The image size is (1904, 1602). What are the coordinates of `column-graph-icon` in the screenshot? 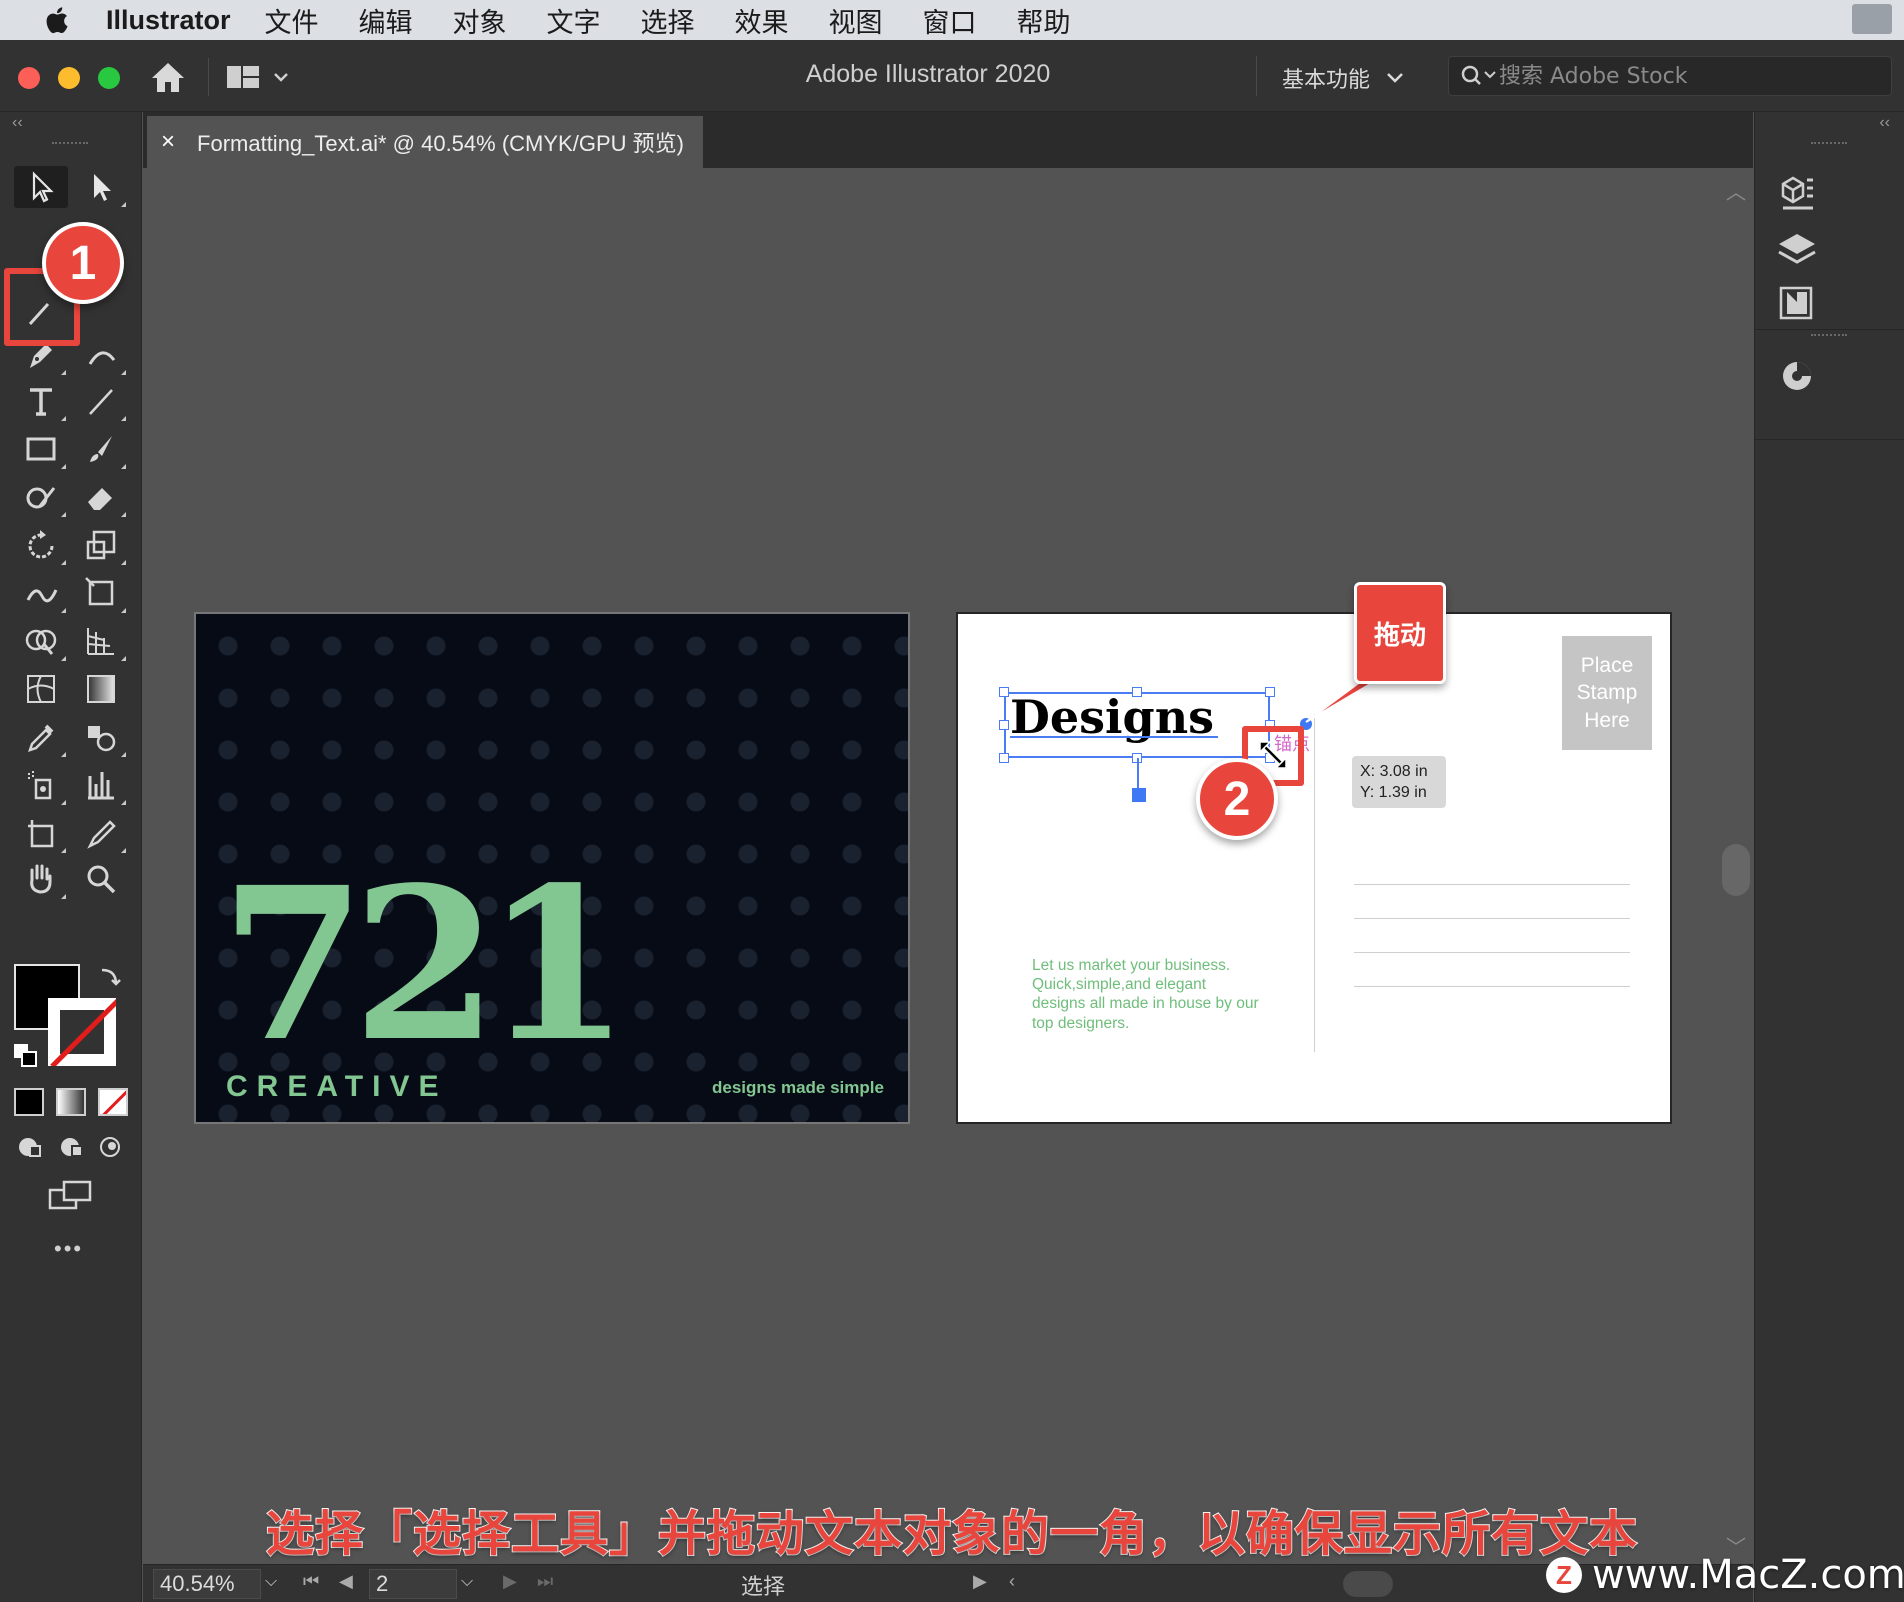 It's located at (101, 786).